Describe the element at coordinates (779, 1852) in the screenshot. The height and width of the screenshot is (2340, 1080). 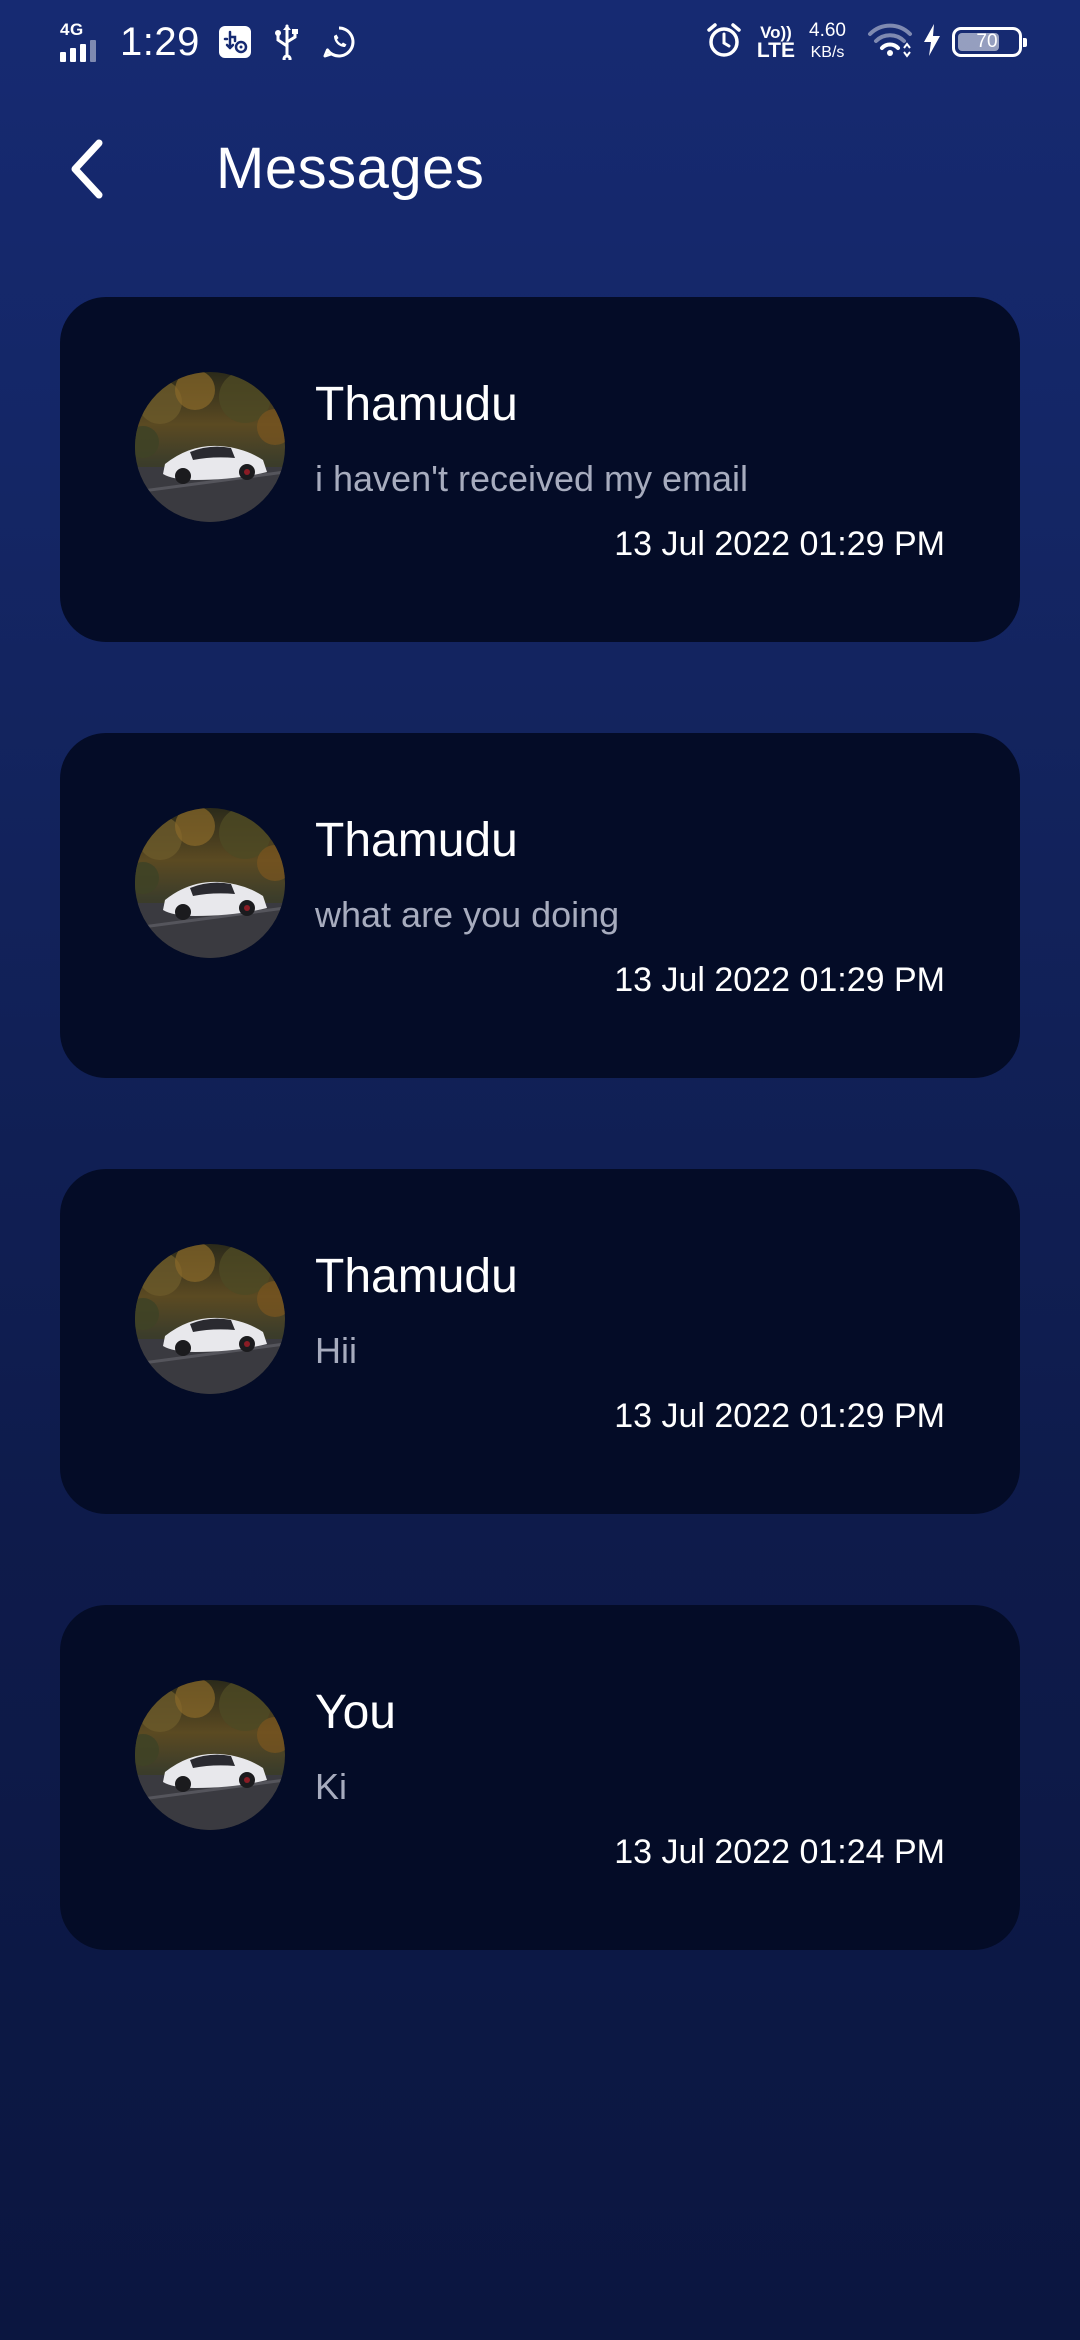
I see `message-timestamp: 13 Jul 2022 01:24 PM` at that location.